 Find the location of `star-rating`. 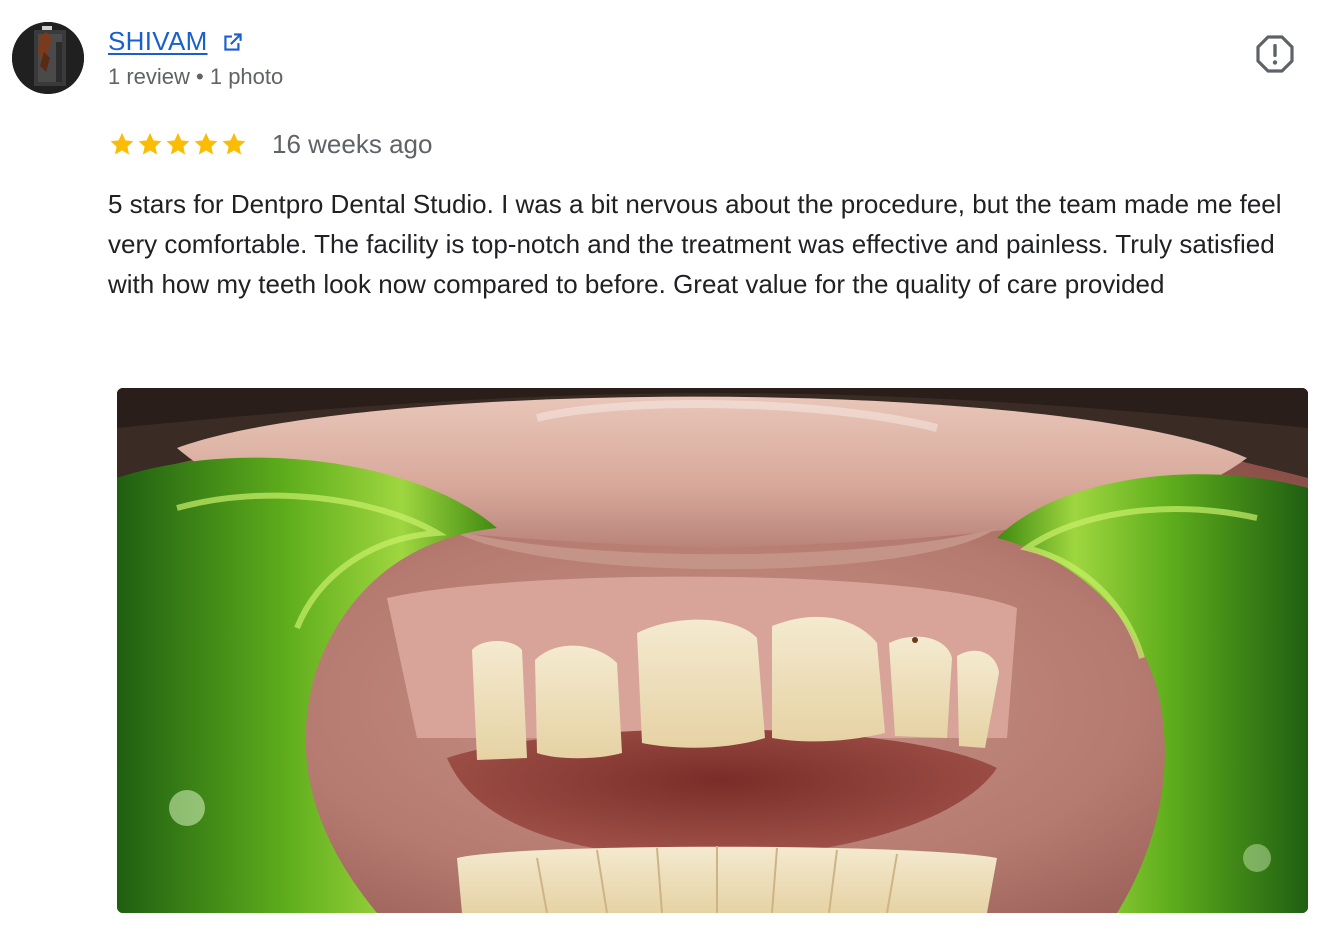

star-rating is located at coordinates (178, 144).